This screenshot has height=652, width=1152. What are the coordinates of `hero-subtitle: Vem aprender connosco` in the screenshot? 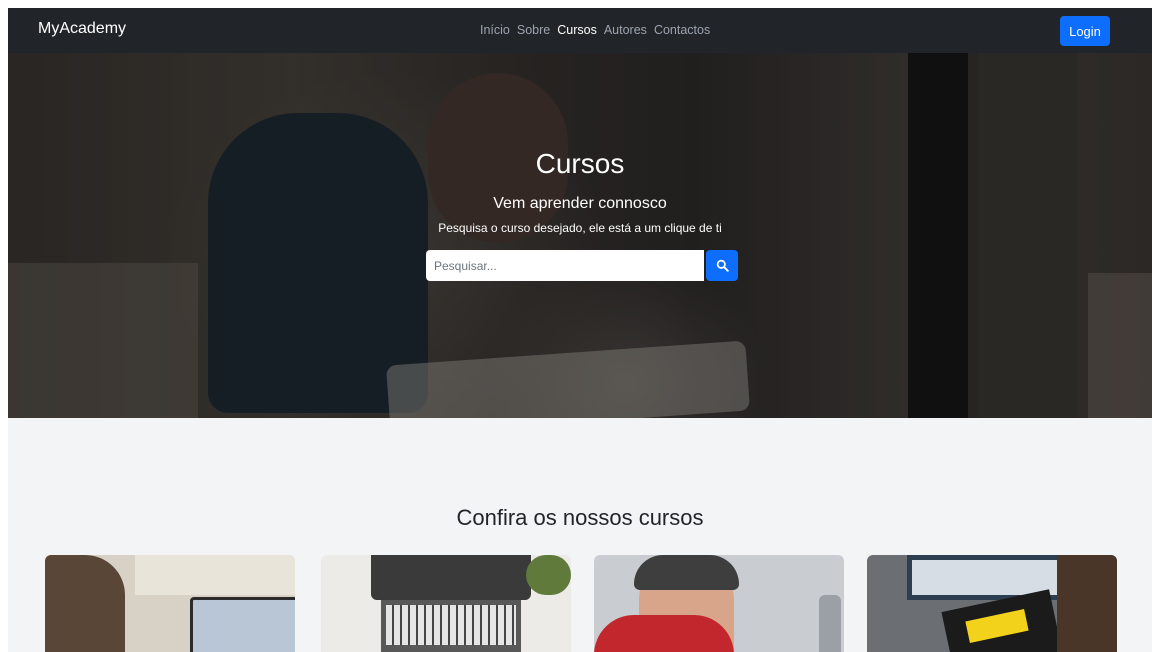 It's located at (580, 203).